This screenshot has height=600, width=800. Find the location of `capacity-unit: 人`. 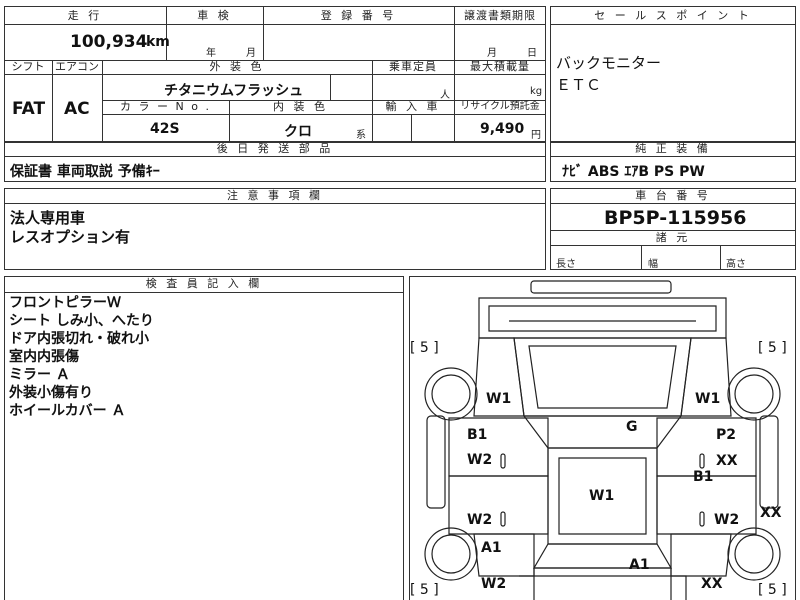

capacity-unit: 人 is located at coordinates (445, 95).